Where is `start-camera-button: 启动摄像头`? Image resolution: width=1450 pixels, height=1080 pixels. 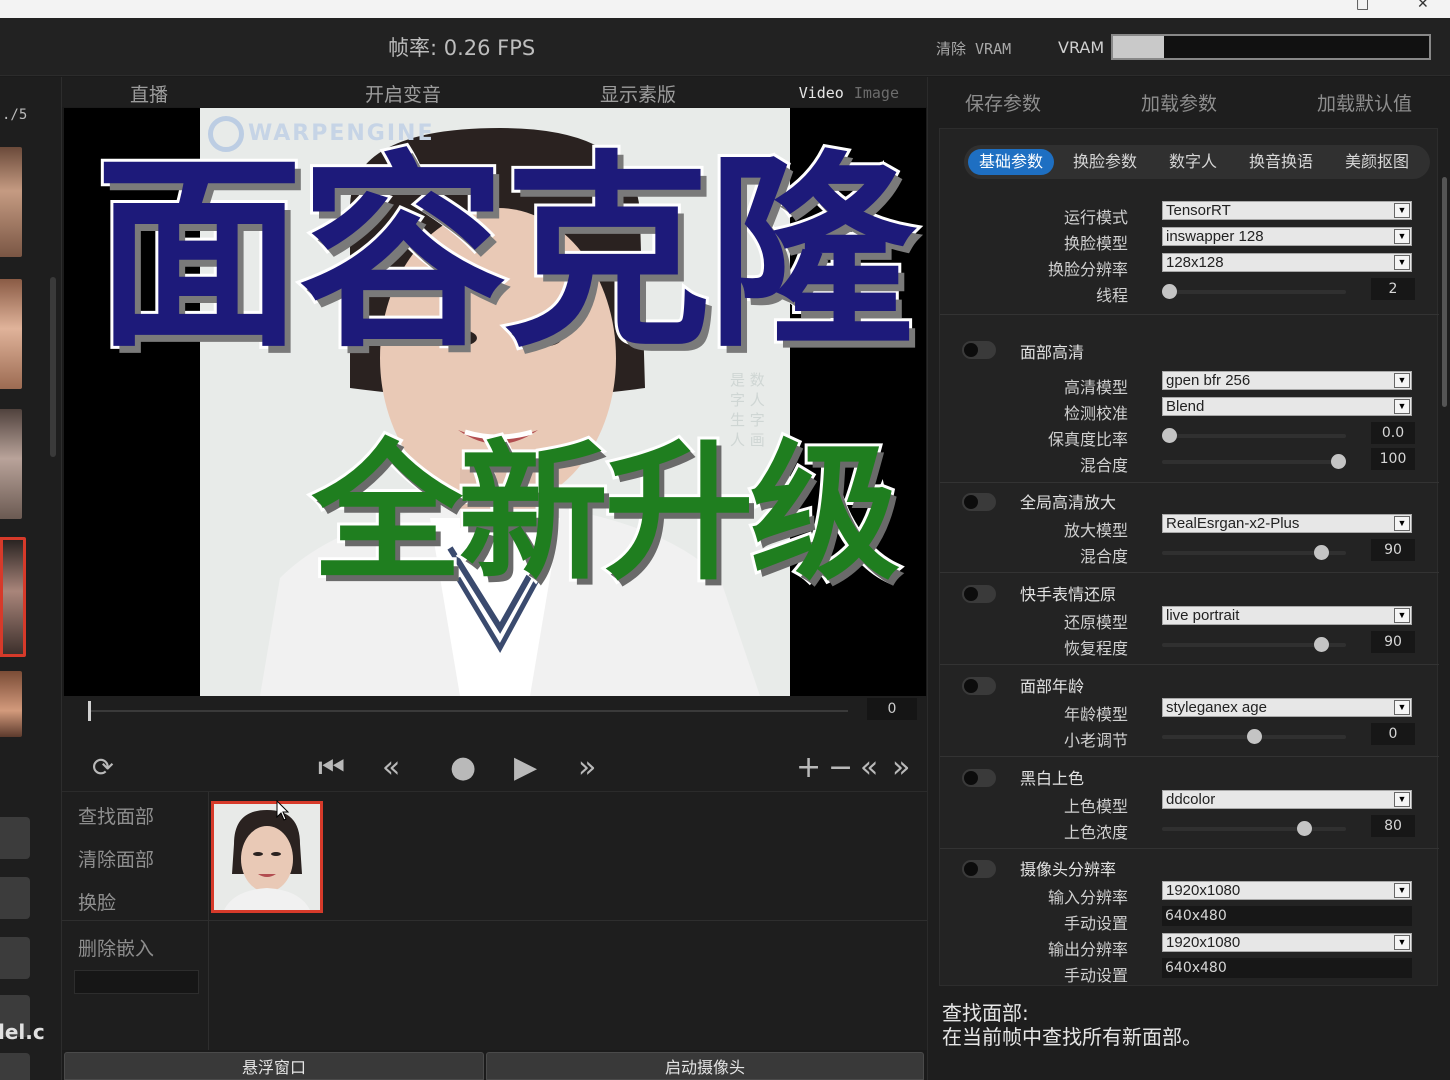
start-camera-button: 启动摄像头 is located at coordinates (705, 1066).